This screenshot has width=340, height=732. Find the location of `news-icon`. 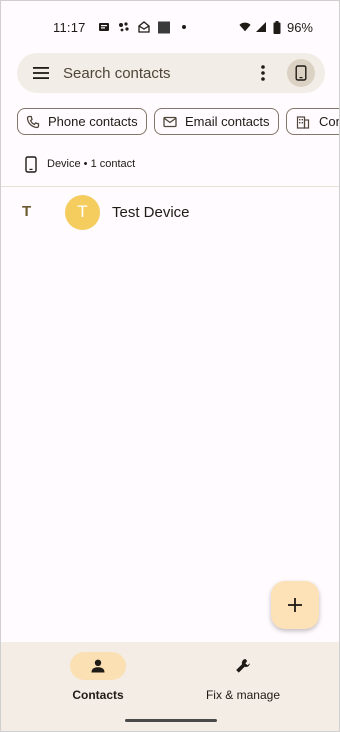

news-icon is located at coordinates (104, 27).